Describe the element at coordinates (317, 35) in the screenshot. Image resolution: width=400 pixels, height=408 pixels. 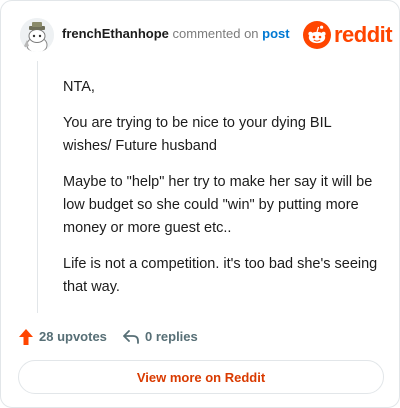
I see `reddit-logo-icon` at that location.